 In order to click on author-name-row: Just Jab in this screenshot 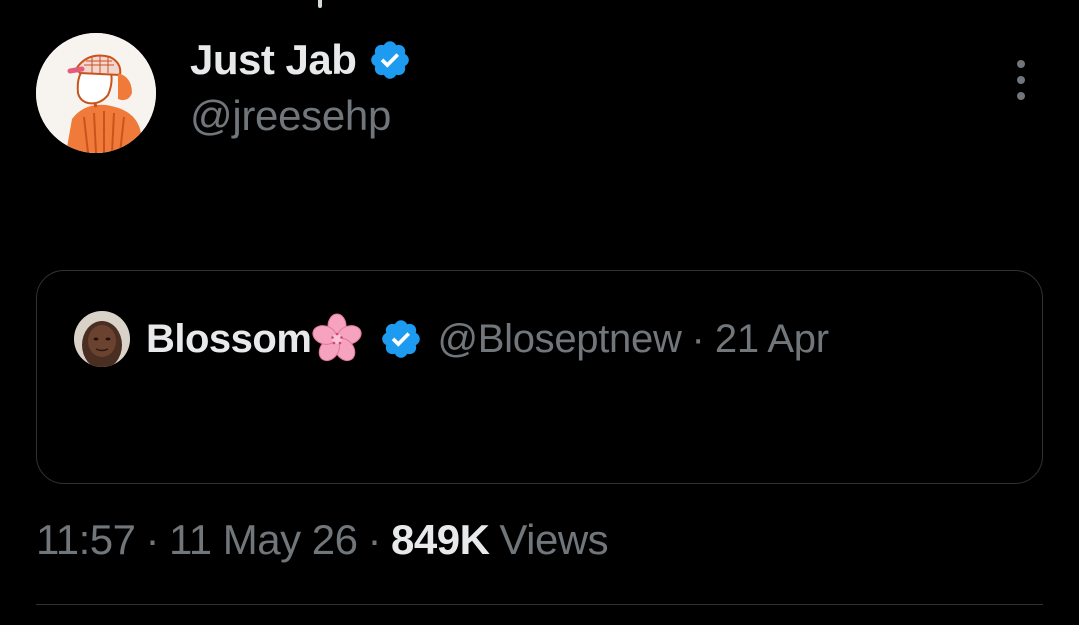, I will do `click(301, 60)`.